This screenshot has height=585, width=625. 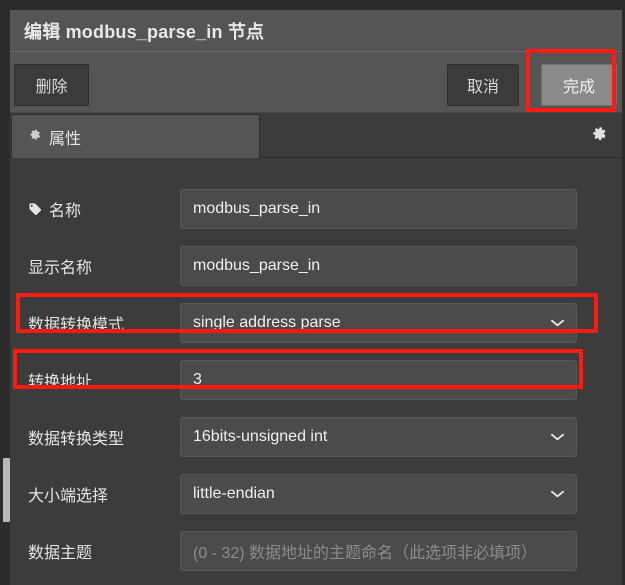 What do you see at coordinates (316, 31) in the screenshot?
I see `dialog-titlebar: 编辑 modbus_parse_in 节点` at bounding box center [316, 31].